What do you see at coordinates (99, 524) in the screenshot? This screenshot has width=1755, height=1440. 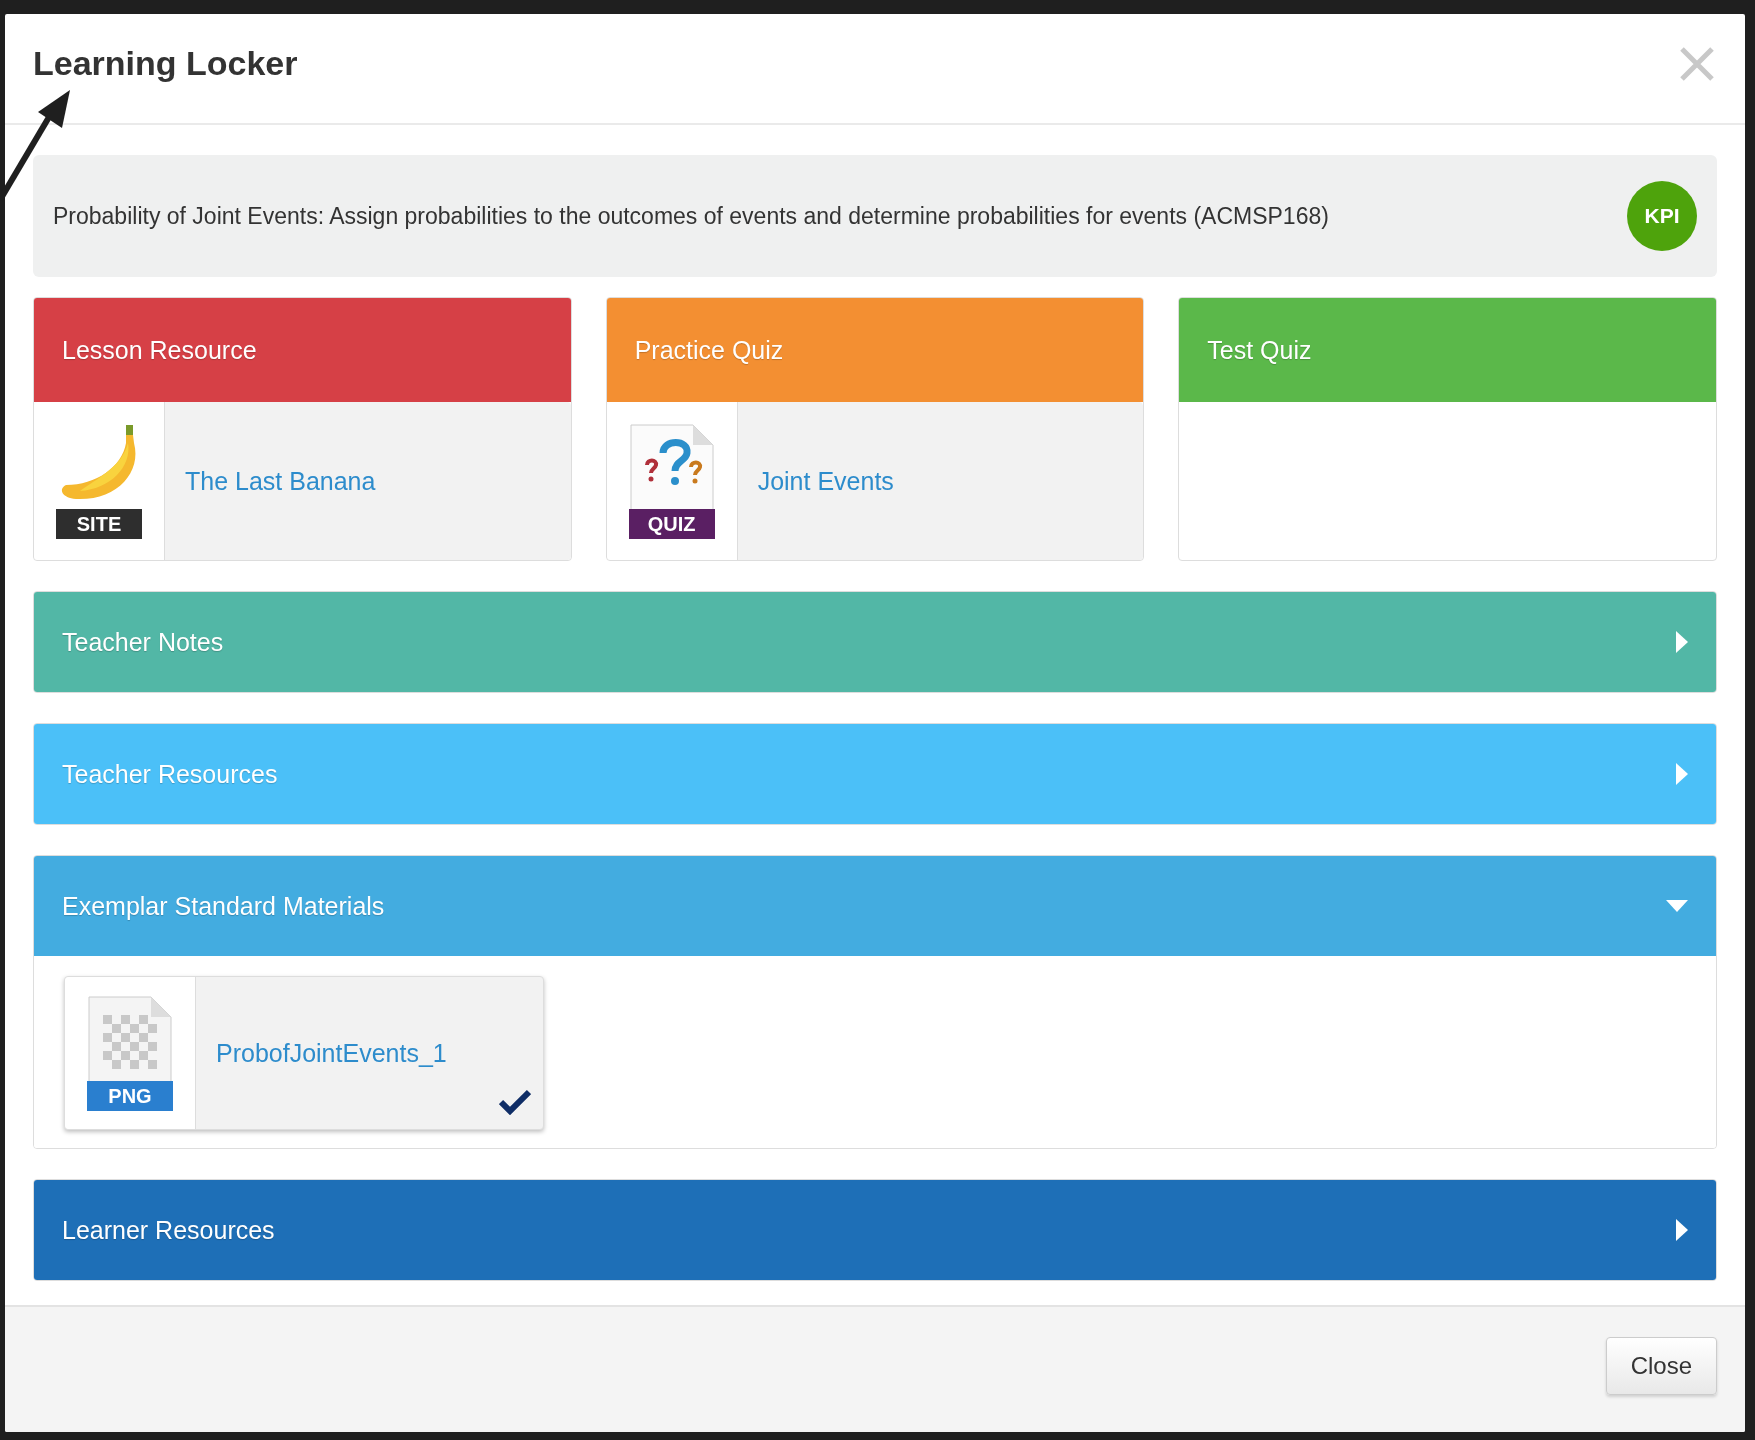 I see `file-type-label: SITE` at bounding box center [99, 524].